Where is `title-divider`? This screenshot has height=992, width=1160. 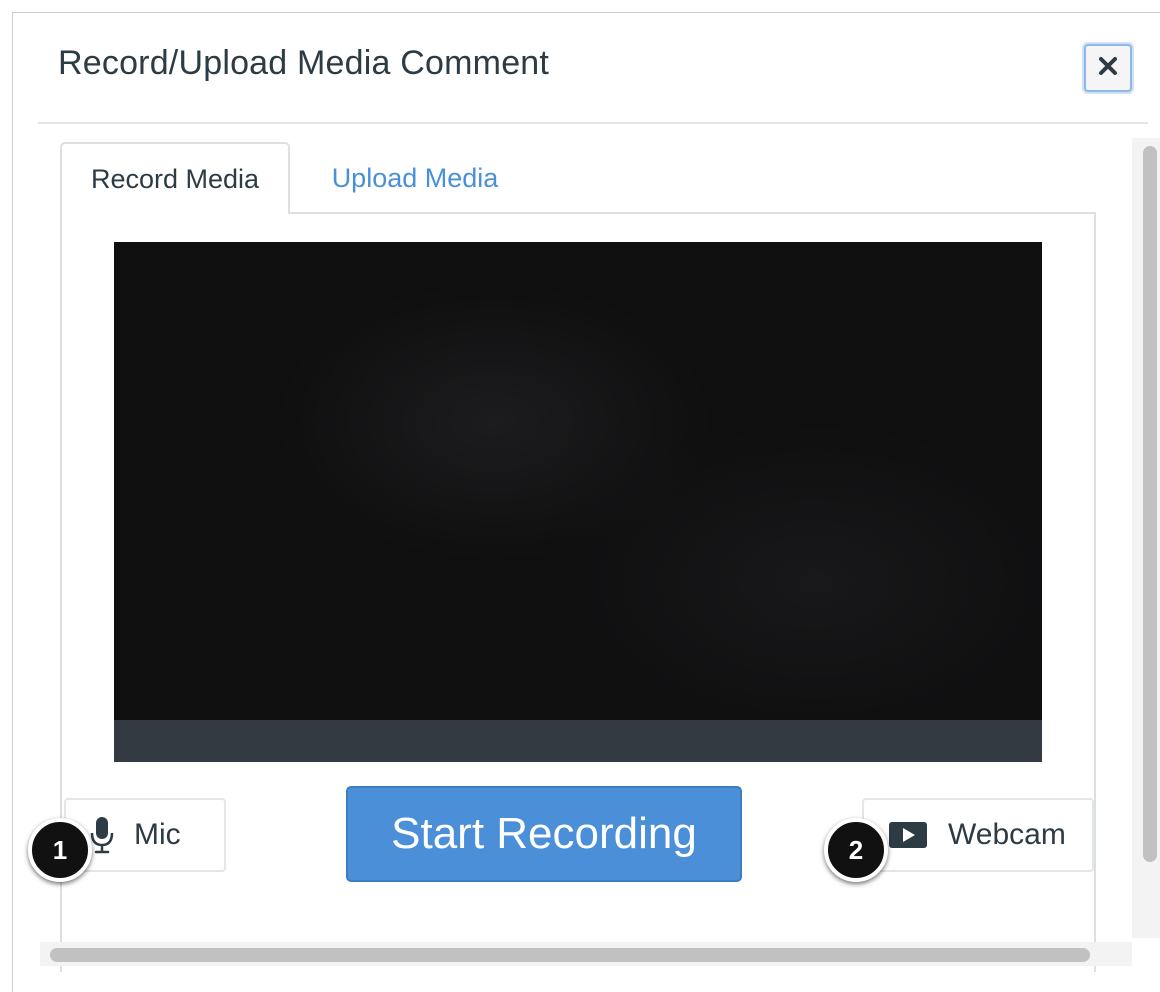 title-divider is located at coordinates (593, 123).